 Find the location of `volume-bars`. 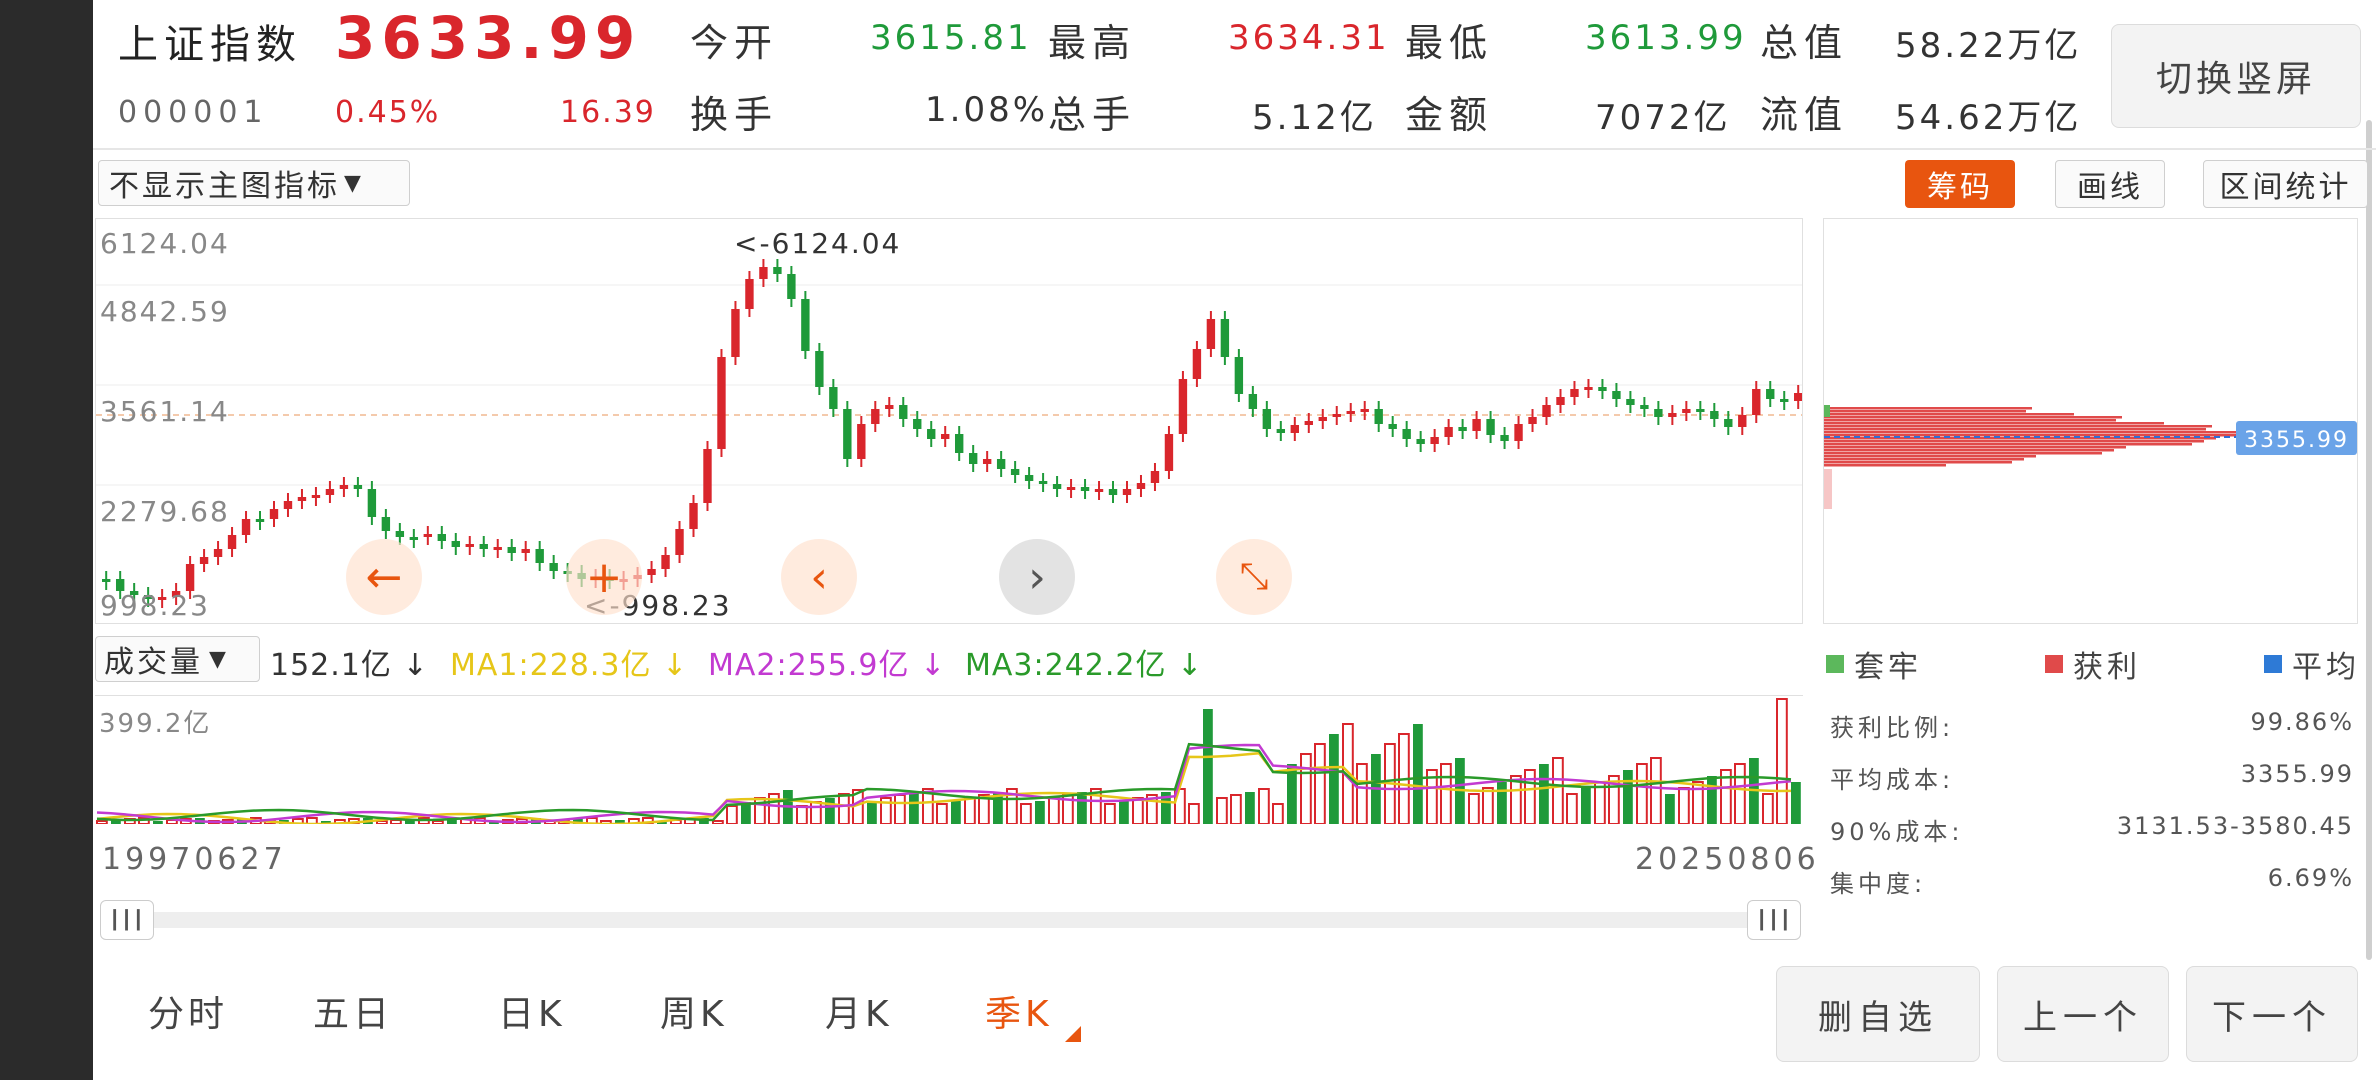

volume-bars is located at coordinates (948, 761).